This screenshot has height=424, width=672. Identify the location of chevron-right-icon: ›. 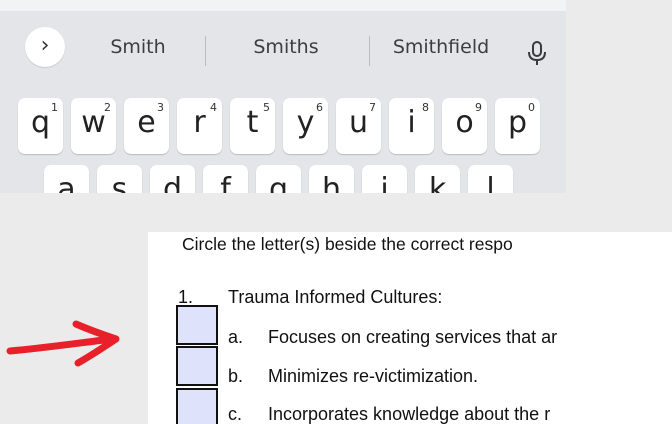
(45, 45).